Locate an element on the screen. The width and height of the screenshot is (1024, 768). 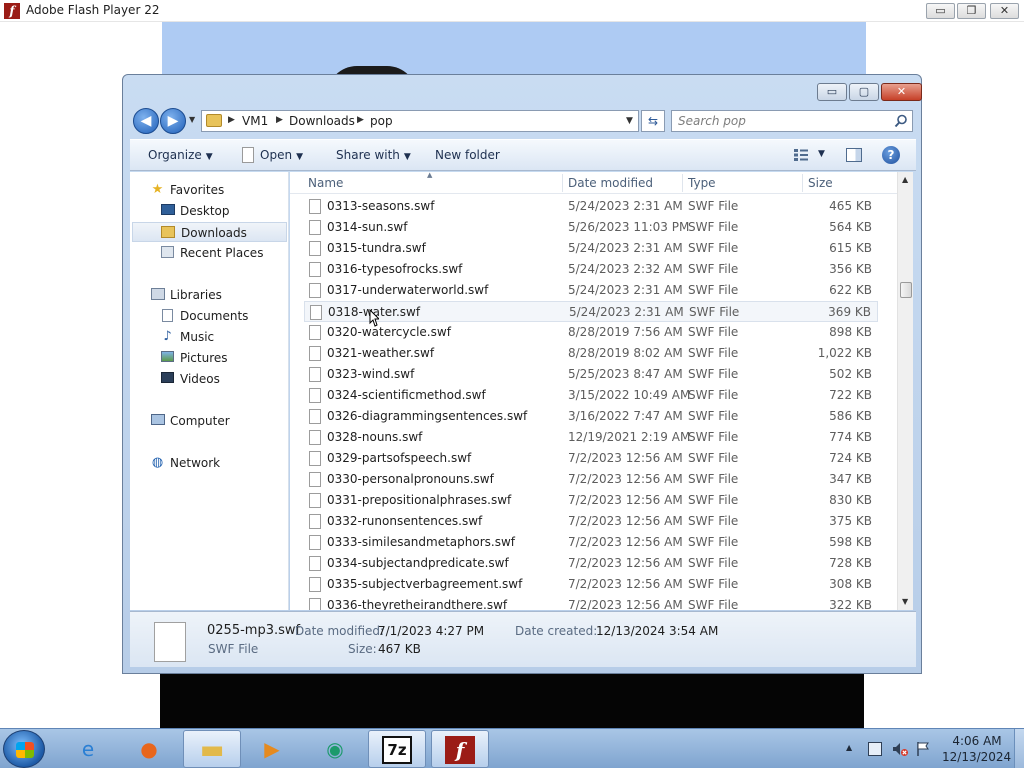
preview-pane-icon is located at coordinates (854, 155).